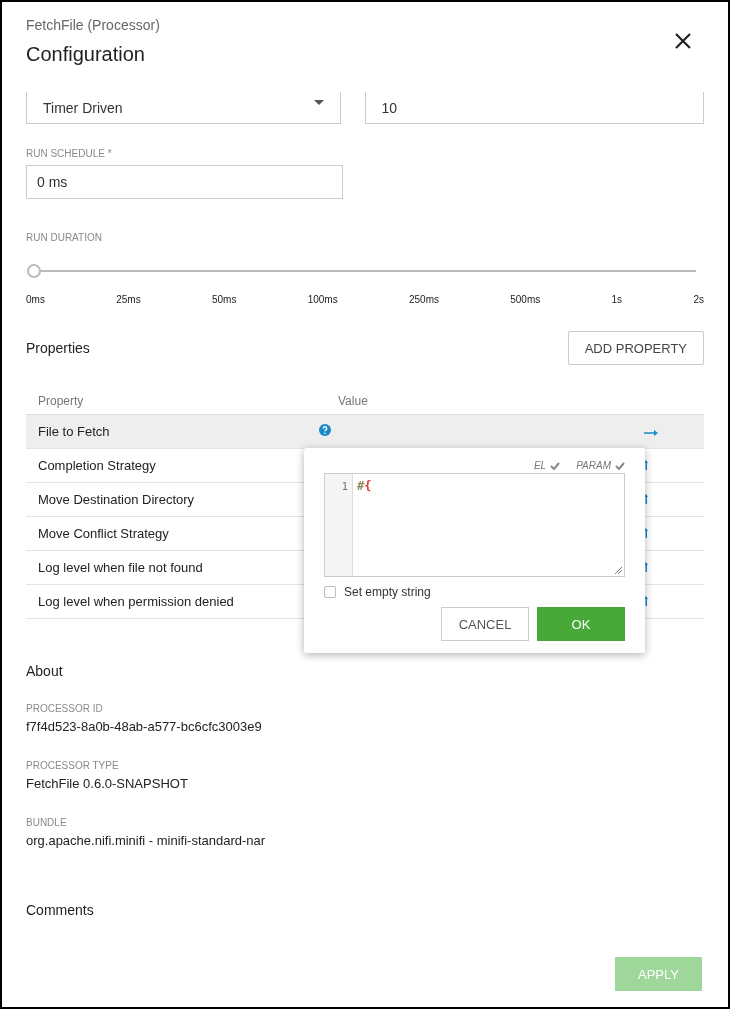  What do you see at coordinates (698, 299) in the screenshot?
I see `tick-label: 2s` at bounding box center [698, 299].